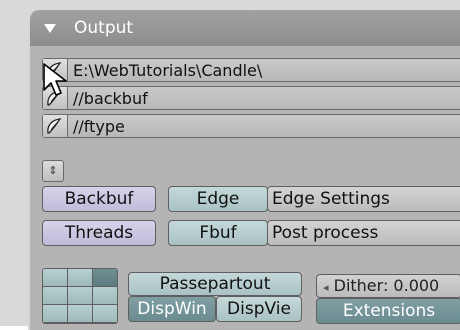 The image size is (460, 330). What do you see at coordinates (50, 28) in the screenshot?
I see `collapse-triangle-icon` at bounding box center [50, 28].